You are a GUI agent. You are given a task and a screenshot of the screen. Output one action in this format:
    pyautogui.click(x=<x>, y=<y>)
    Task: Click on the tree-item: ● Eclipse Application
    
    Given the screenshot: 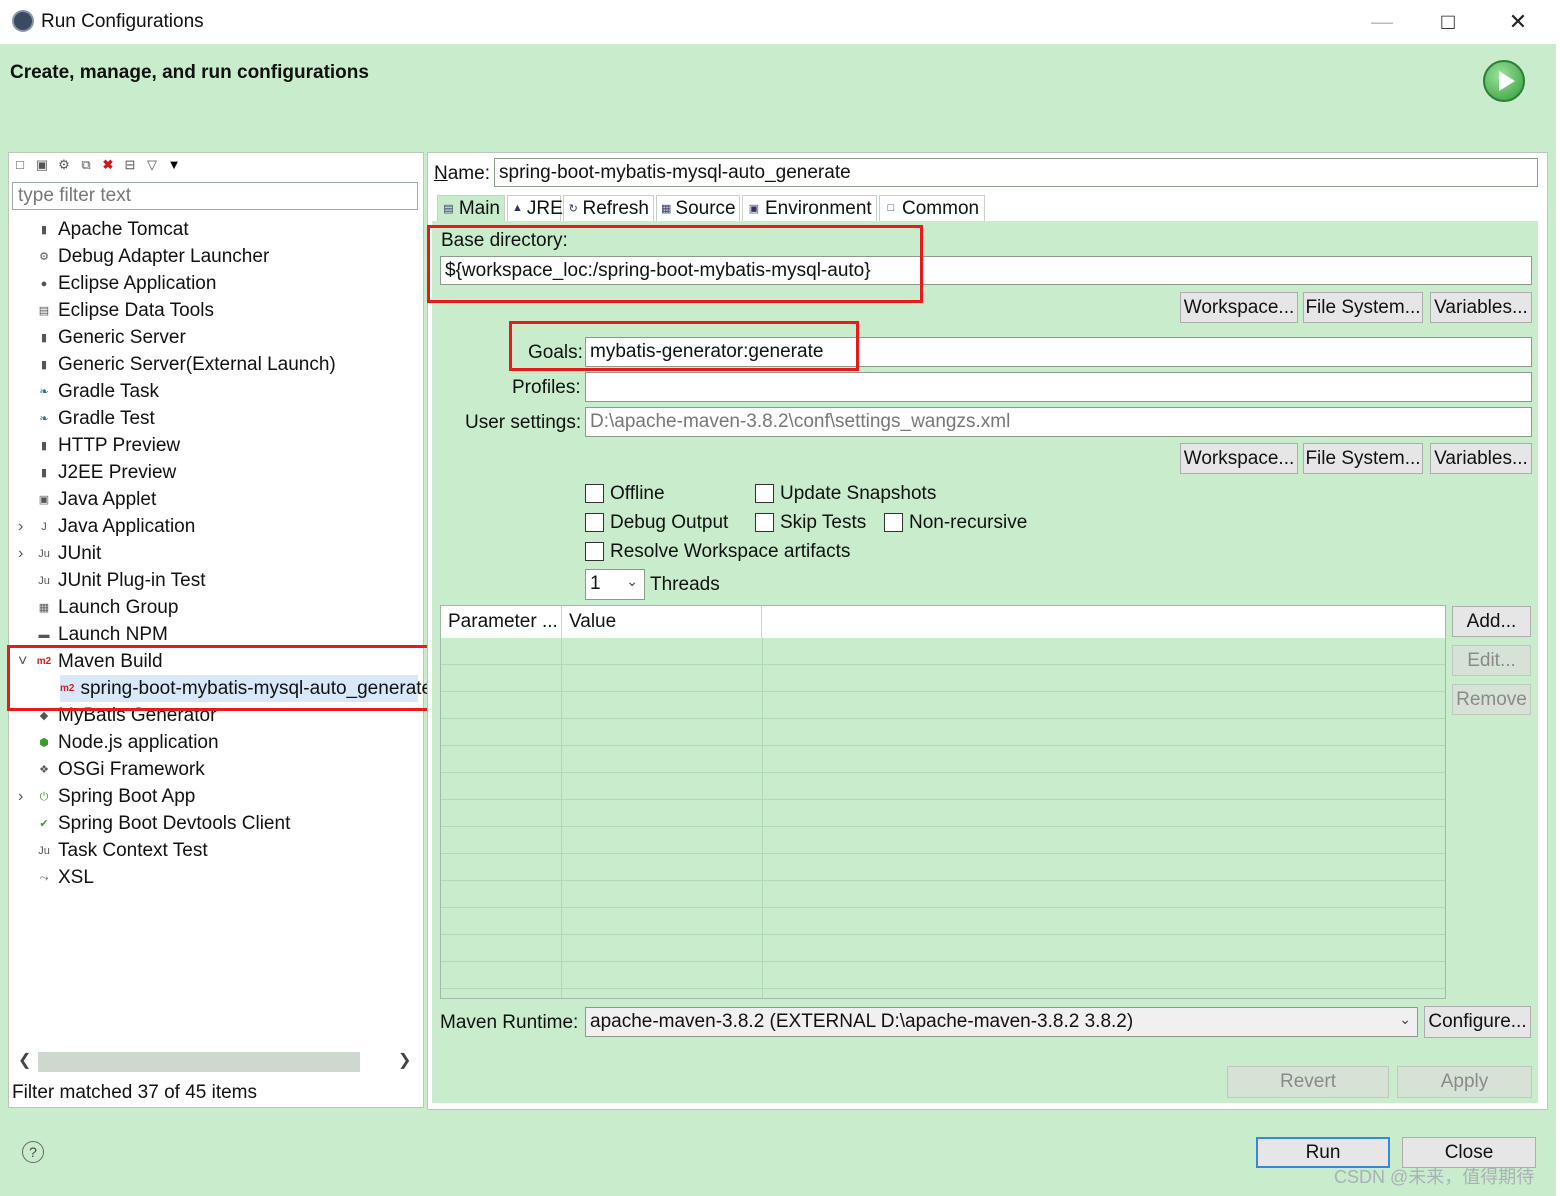 What is the action you would take?
    pyautogui.click(x=126, y=283)
    